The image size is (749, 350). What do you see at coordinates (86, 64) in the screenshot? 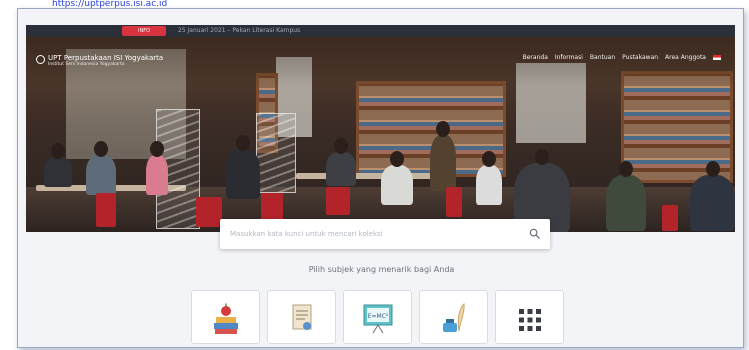
I see `site-subtitle: Institut Seni Indonesia Yogyakarta` at bounding box center [86, 64].